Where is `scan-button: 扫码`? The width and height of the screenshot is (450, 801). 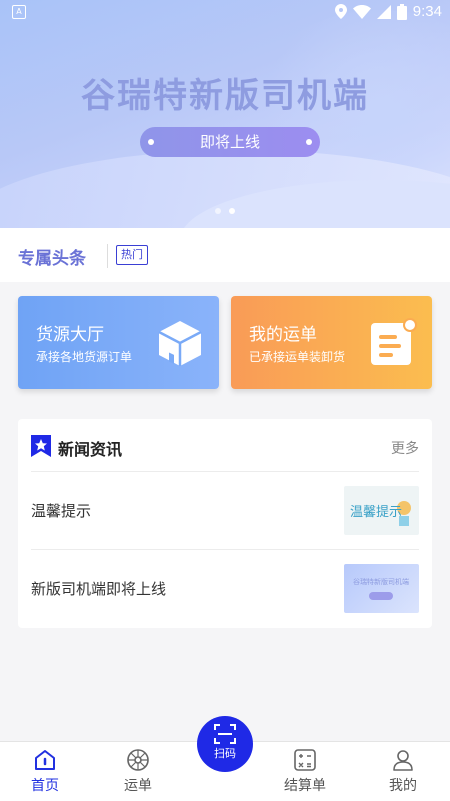
scan-button: 扫码 is located at coordinates (225, 744).